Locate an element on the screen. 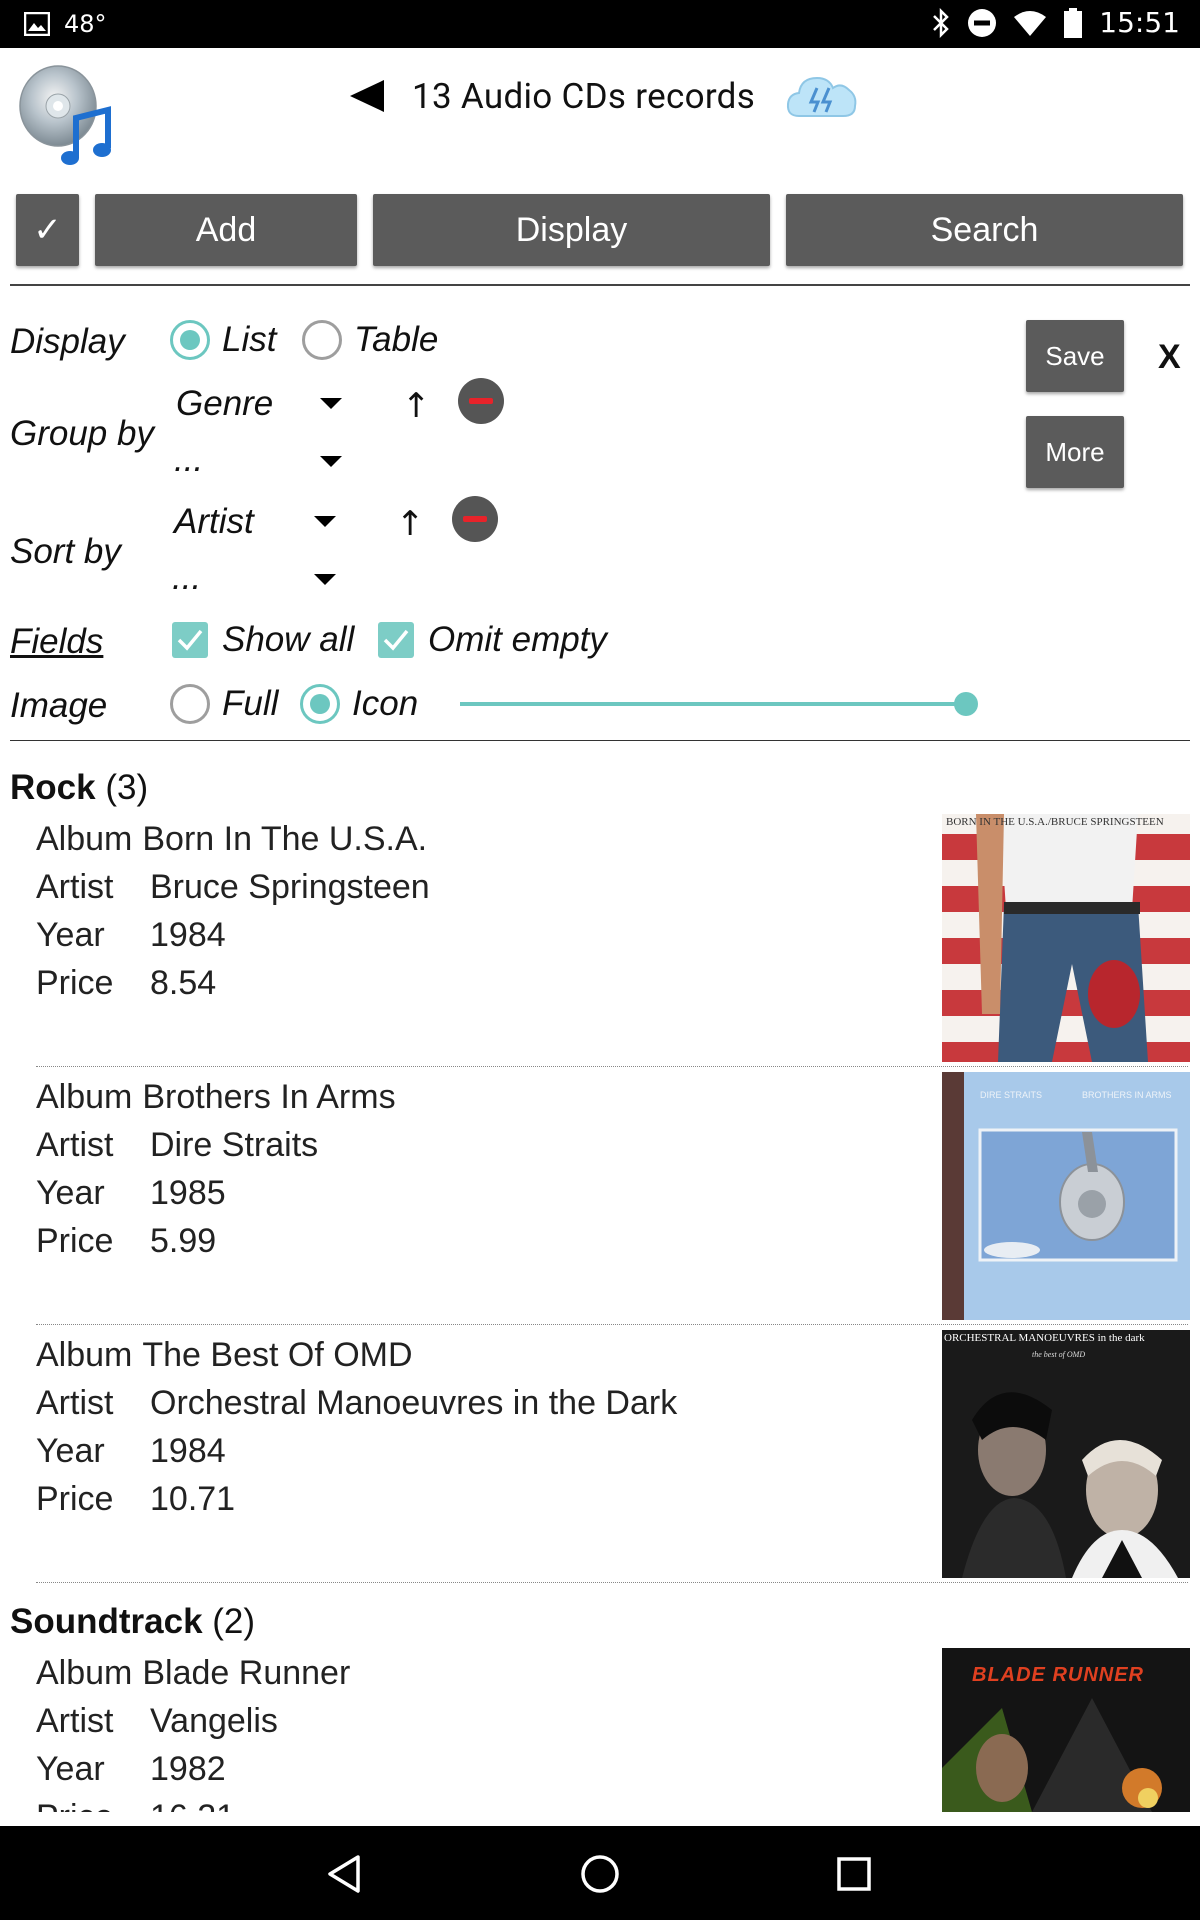 Image resolution: width=1200 pixels, height=1920 pixels. artist-value: Bruce Springsteen is located at coordinates (290, 887).